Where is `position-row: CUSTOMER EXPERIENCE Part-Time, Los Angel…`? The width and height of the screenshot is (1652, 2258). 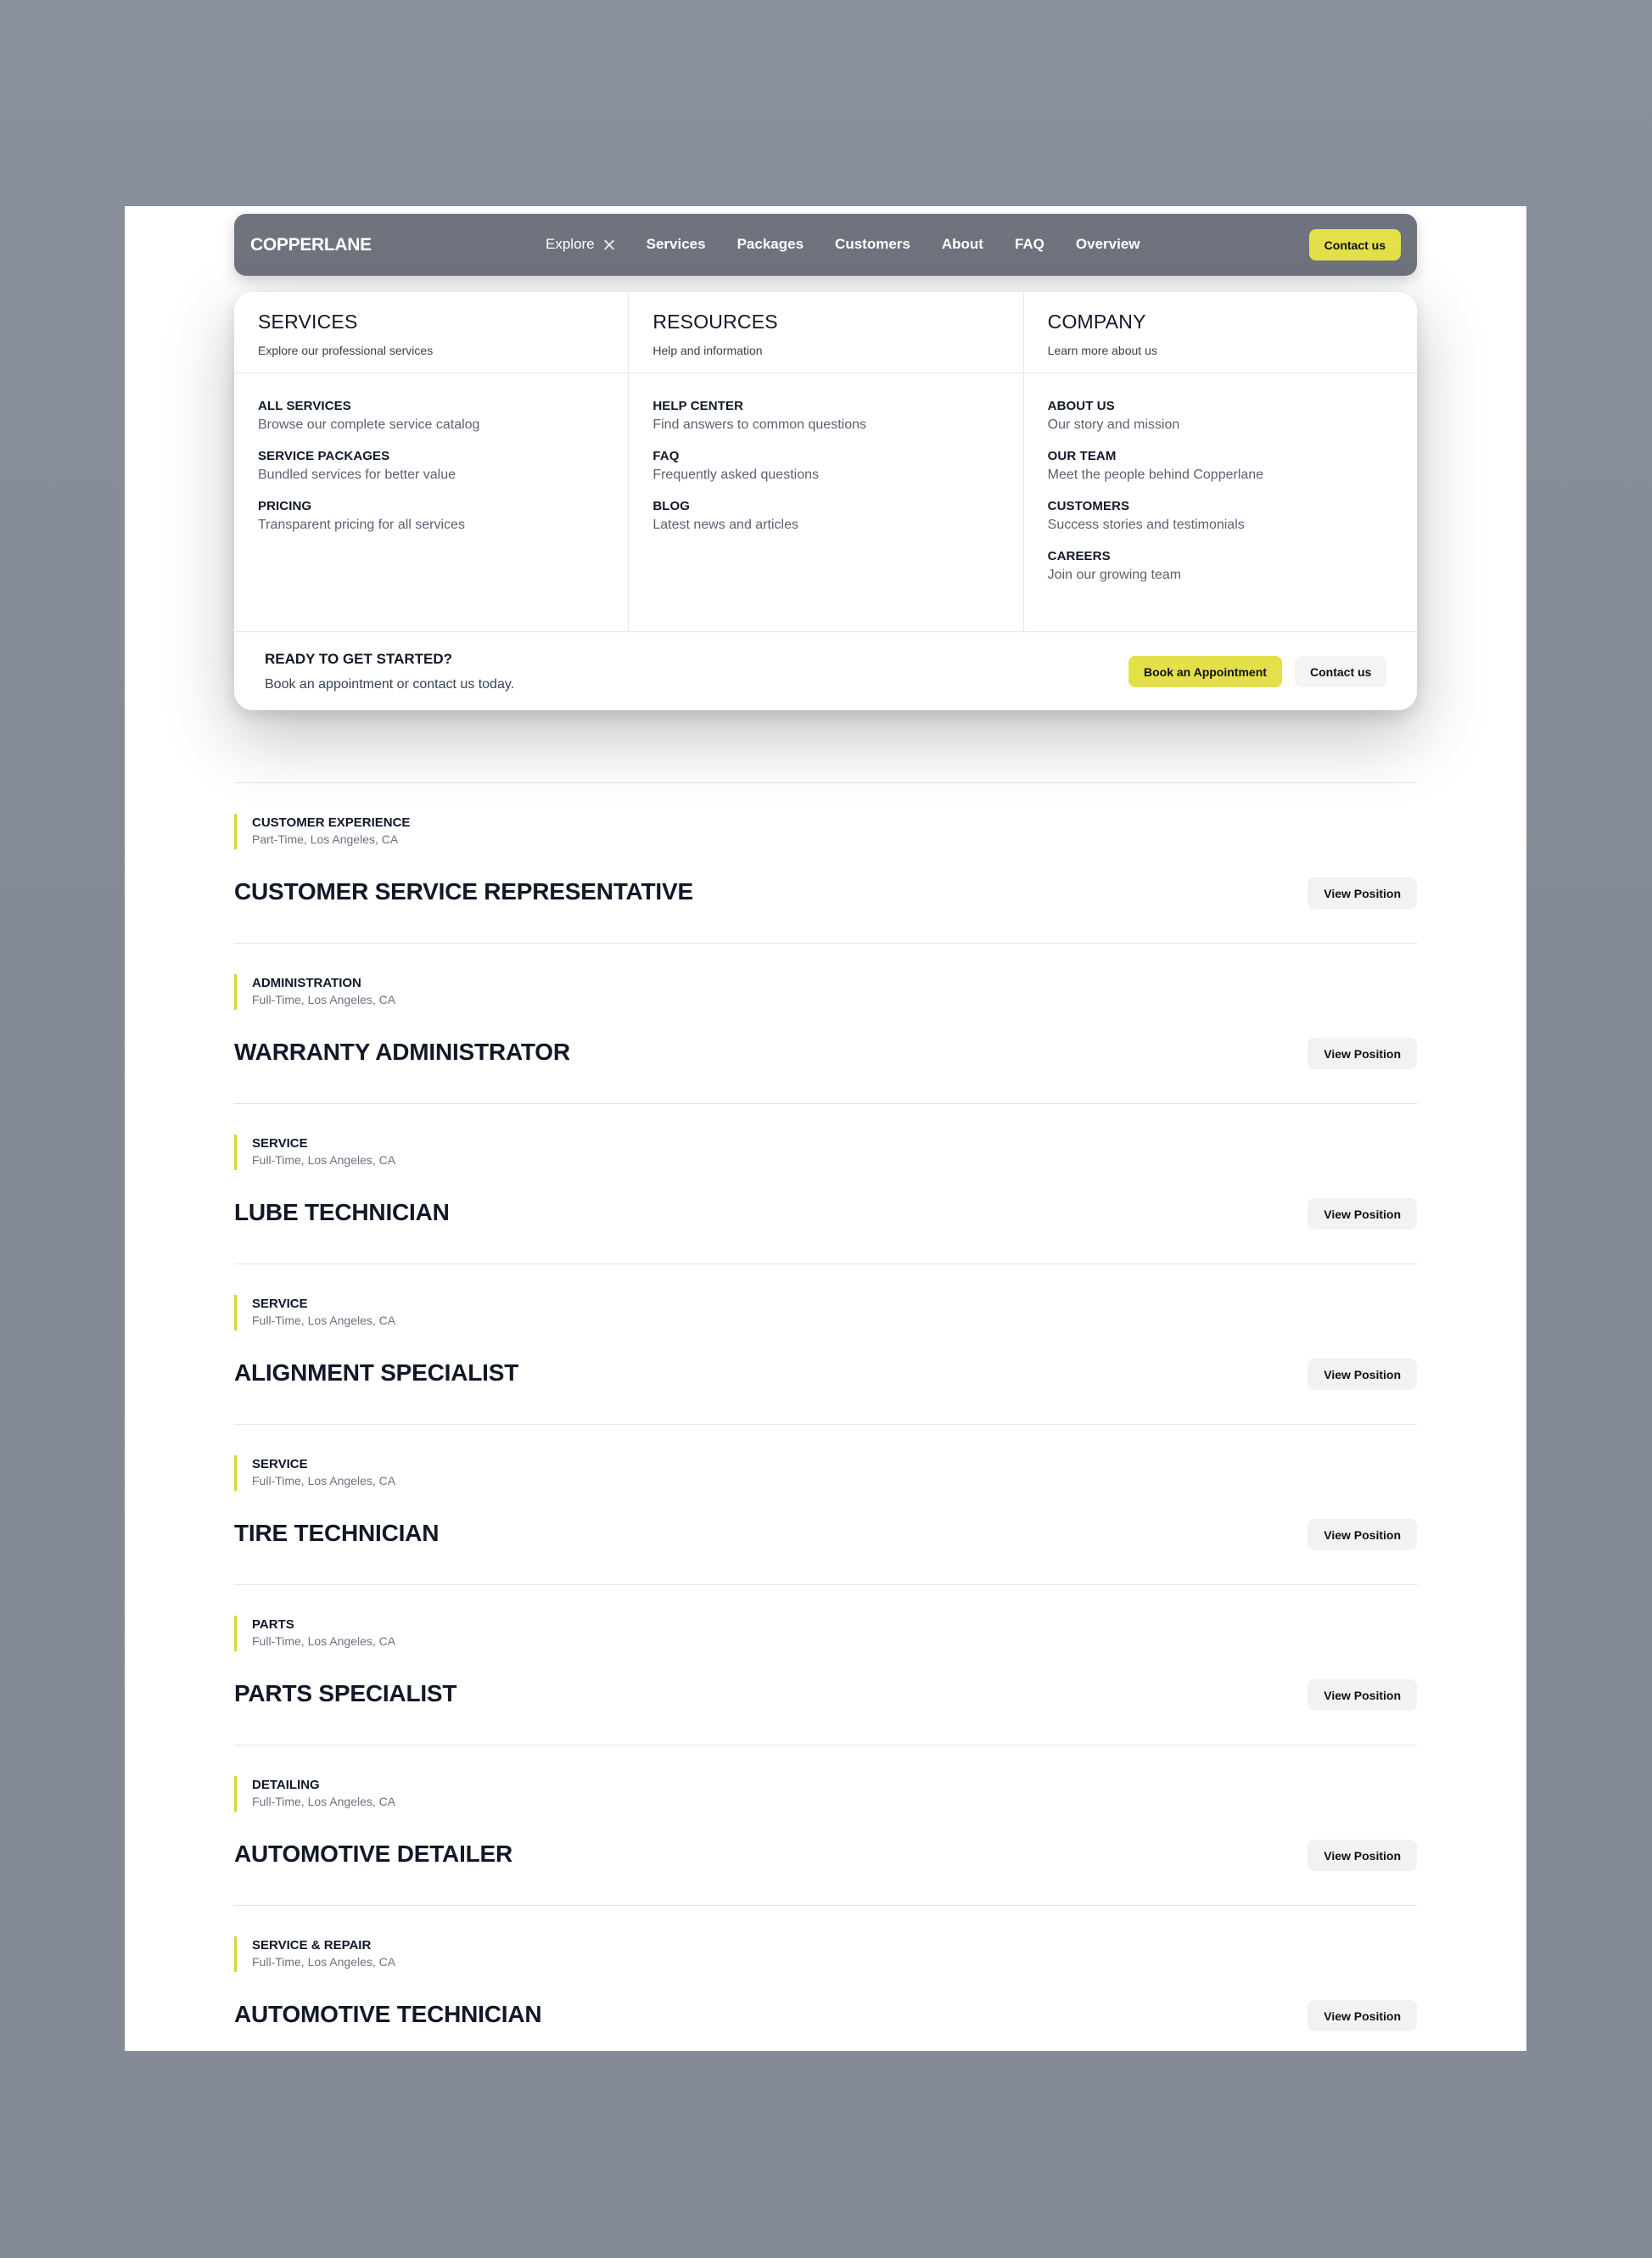 position-row: CUSTOMER EXPERIENCE Part-Time, Los Angel… is located at coordinates (826, 862).